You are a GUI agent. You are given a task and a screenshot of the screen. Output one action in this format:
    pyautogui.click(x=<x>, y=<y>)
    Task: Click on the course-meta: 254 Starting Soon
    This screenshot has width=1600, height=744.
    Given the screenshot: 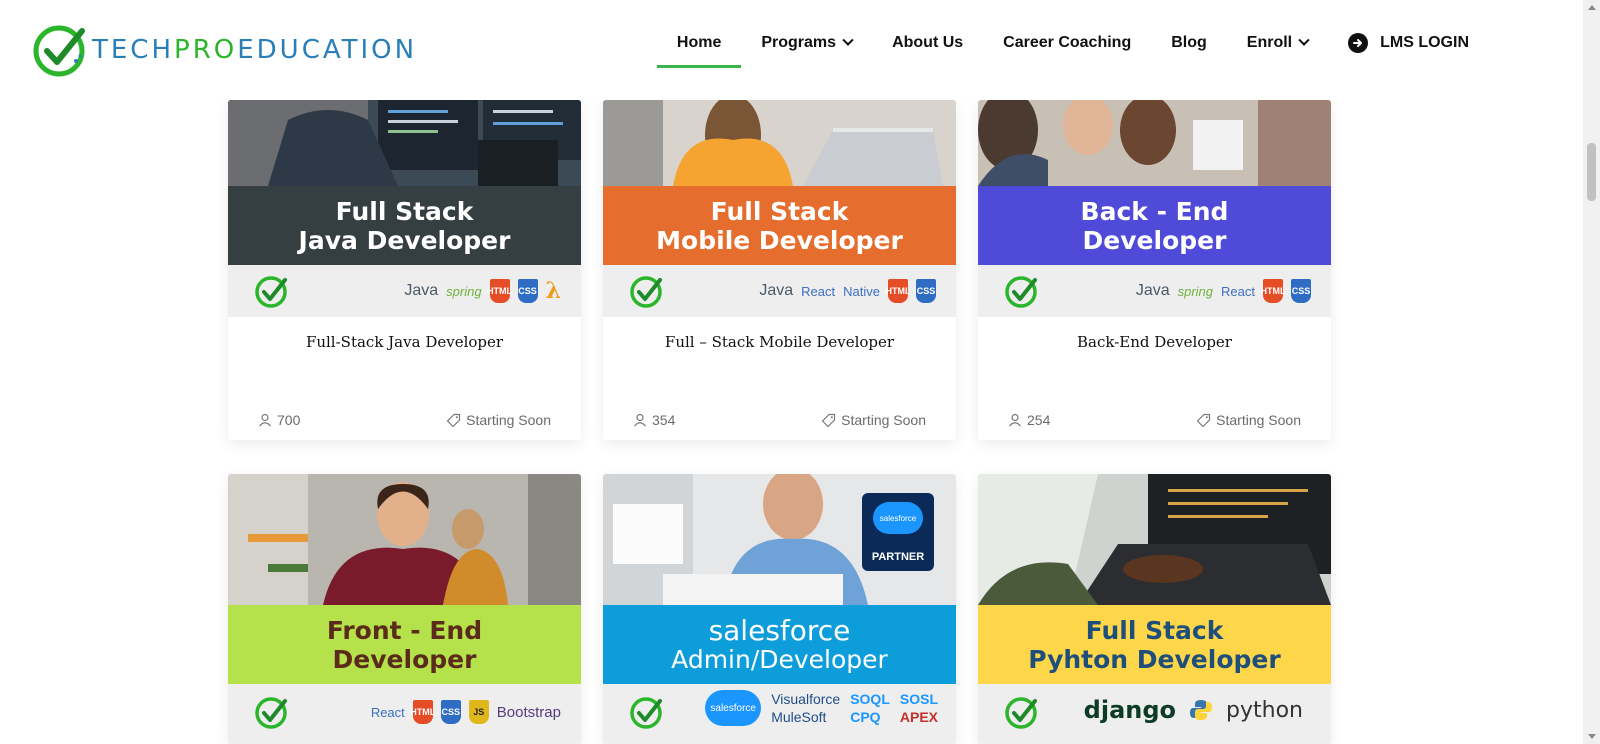 What is the action you would take?
    pyautogui.click(x=1154, y=420)
    